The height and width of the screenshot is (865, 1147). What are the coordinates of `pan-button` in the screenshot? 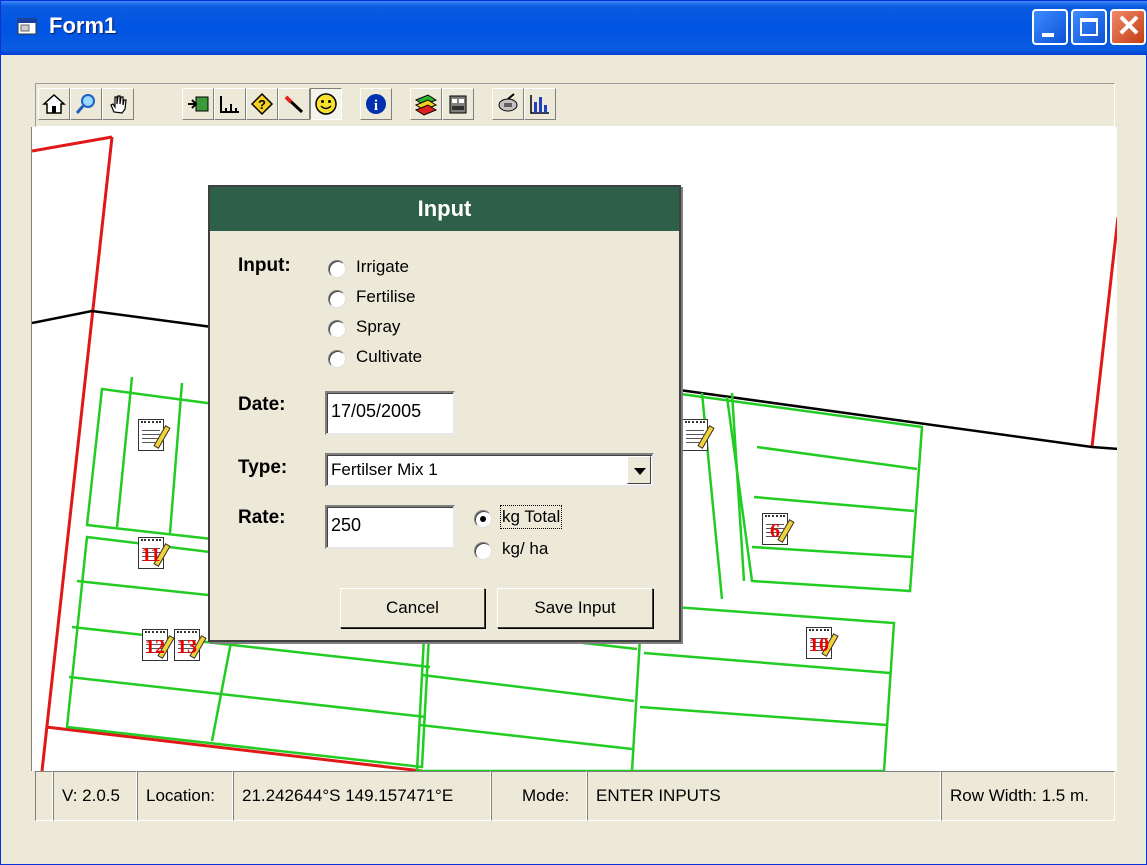 It's located at (118, 104).